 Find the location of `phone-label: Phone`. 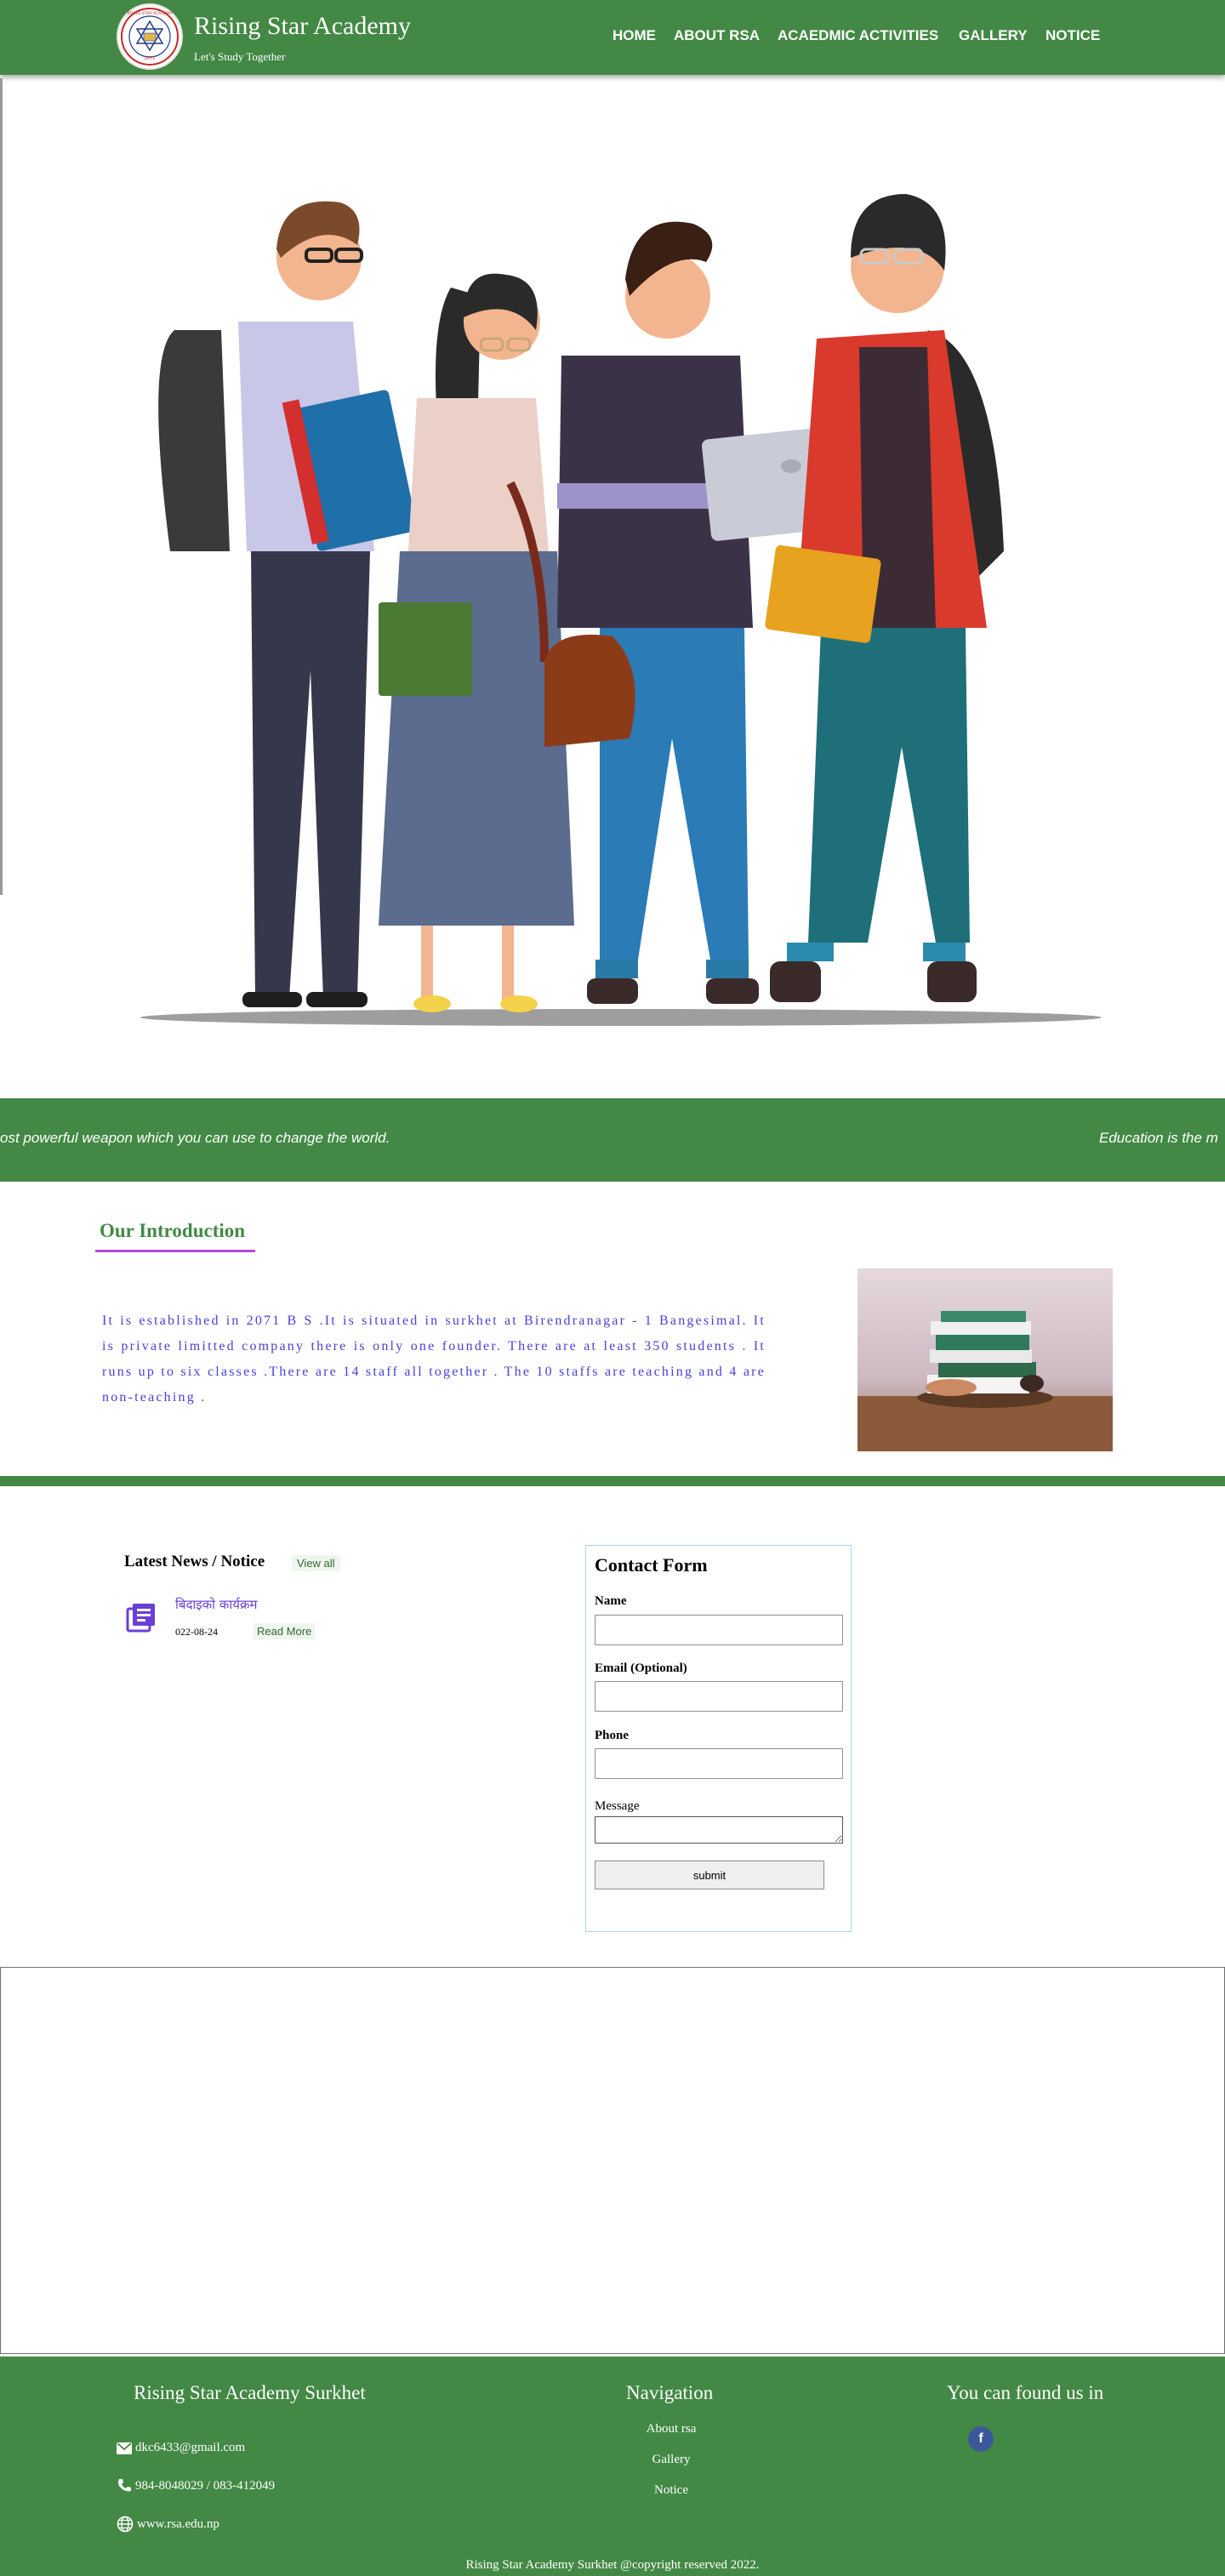

phone-label: Phone is located at coordinates (613, 1735).